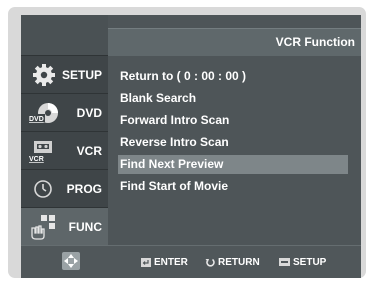 This screenshot has height=285, width=374. Describe the element at coordinates (36, 119) in the screenshot. I see `svg-text: DVD` at that location.